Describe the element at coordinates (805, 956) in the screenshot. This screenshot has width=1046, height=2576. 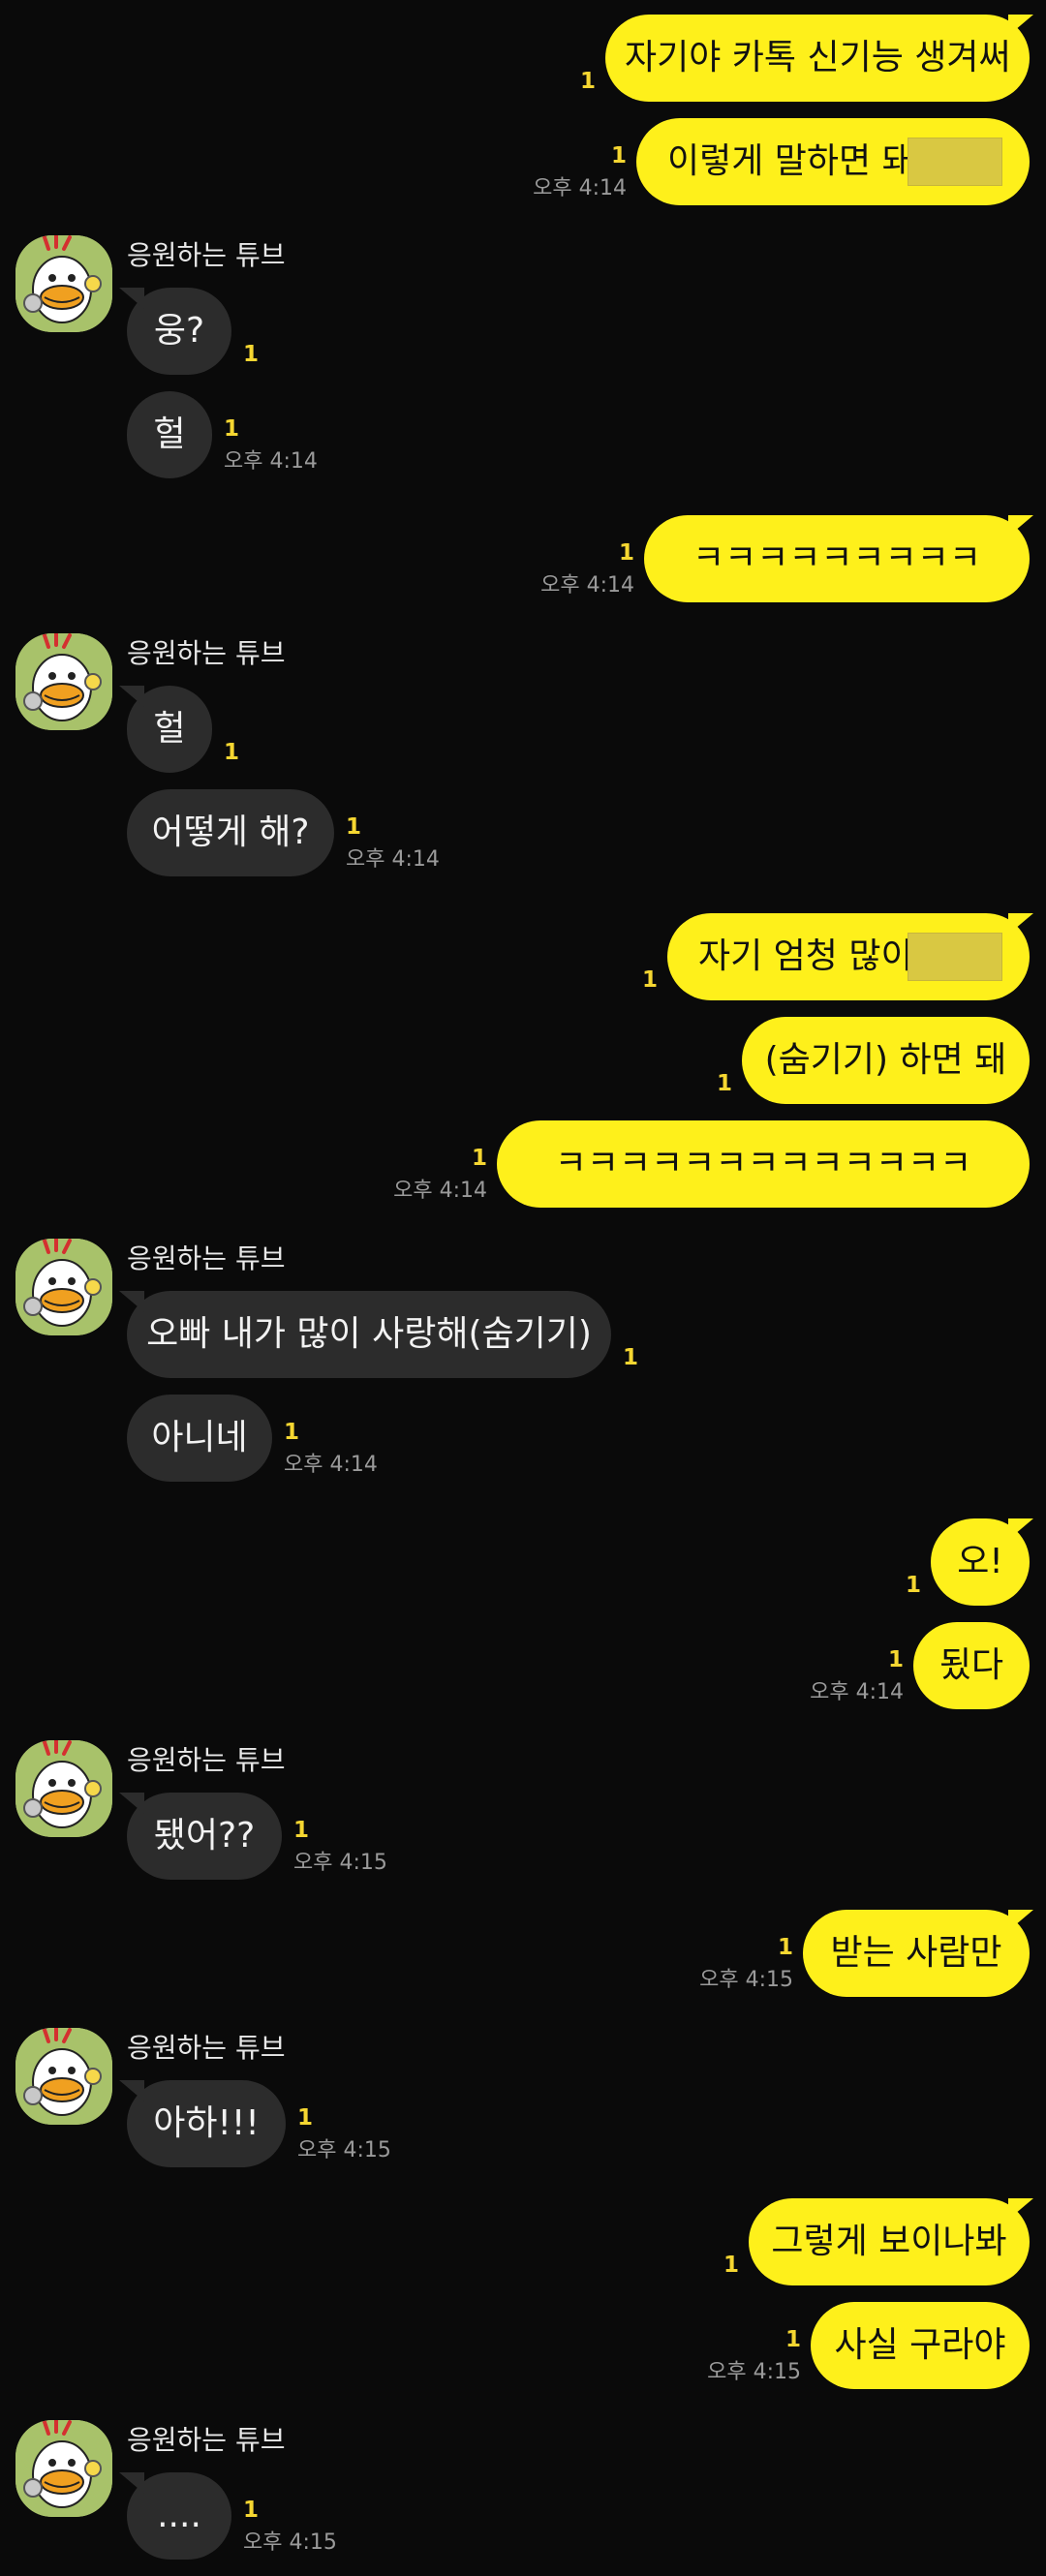
I see `message-text: 자기 엄청 많이` at that location.